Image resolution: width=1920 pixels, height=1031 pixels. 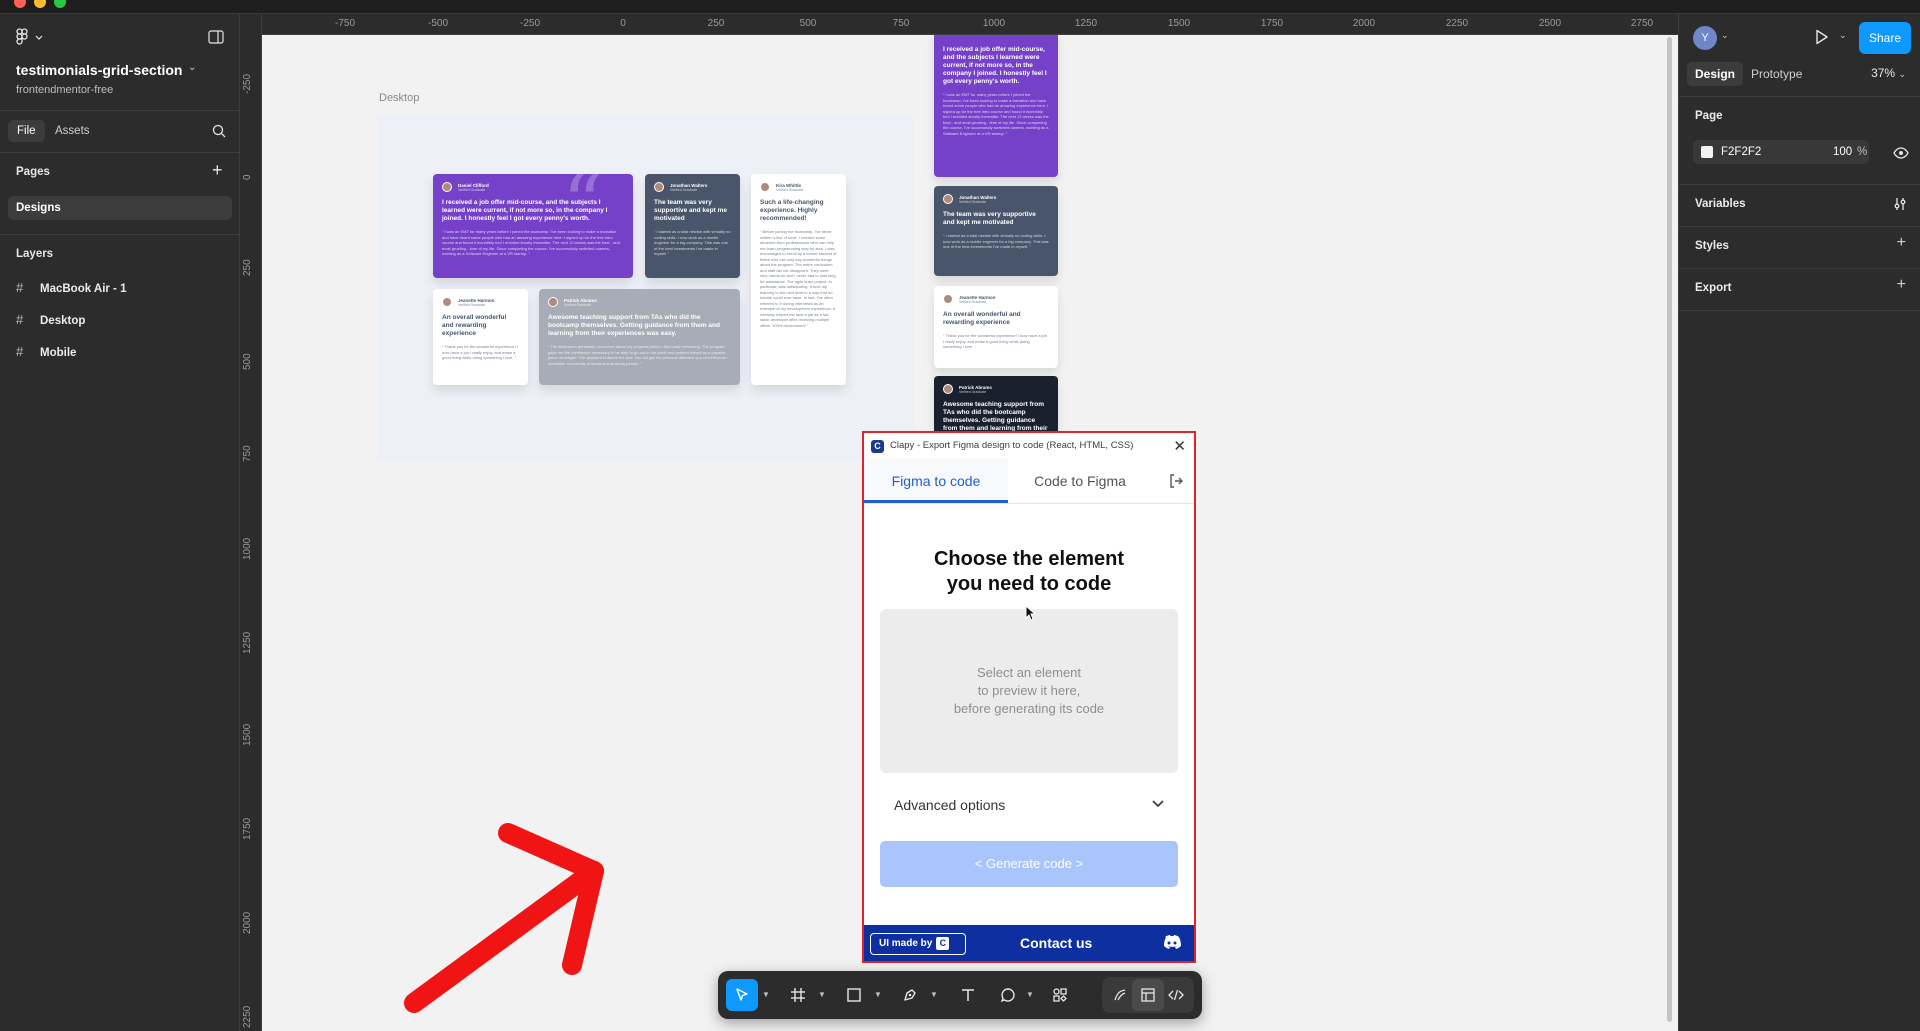 I want to click on tab-figma-to-code: Figma to code, so click(x=936, y=481).